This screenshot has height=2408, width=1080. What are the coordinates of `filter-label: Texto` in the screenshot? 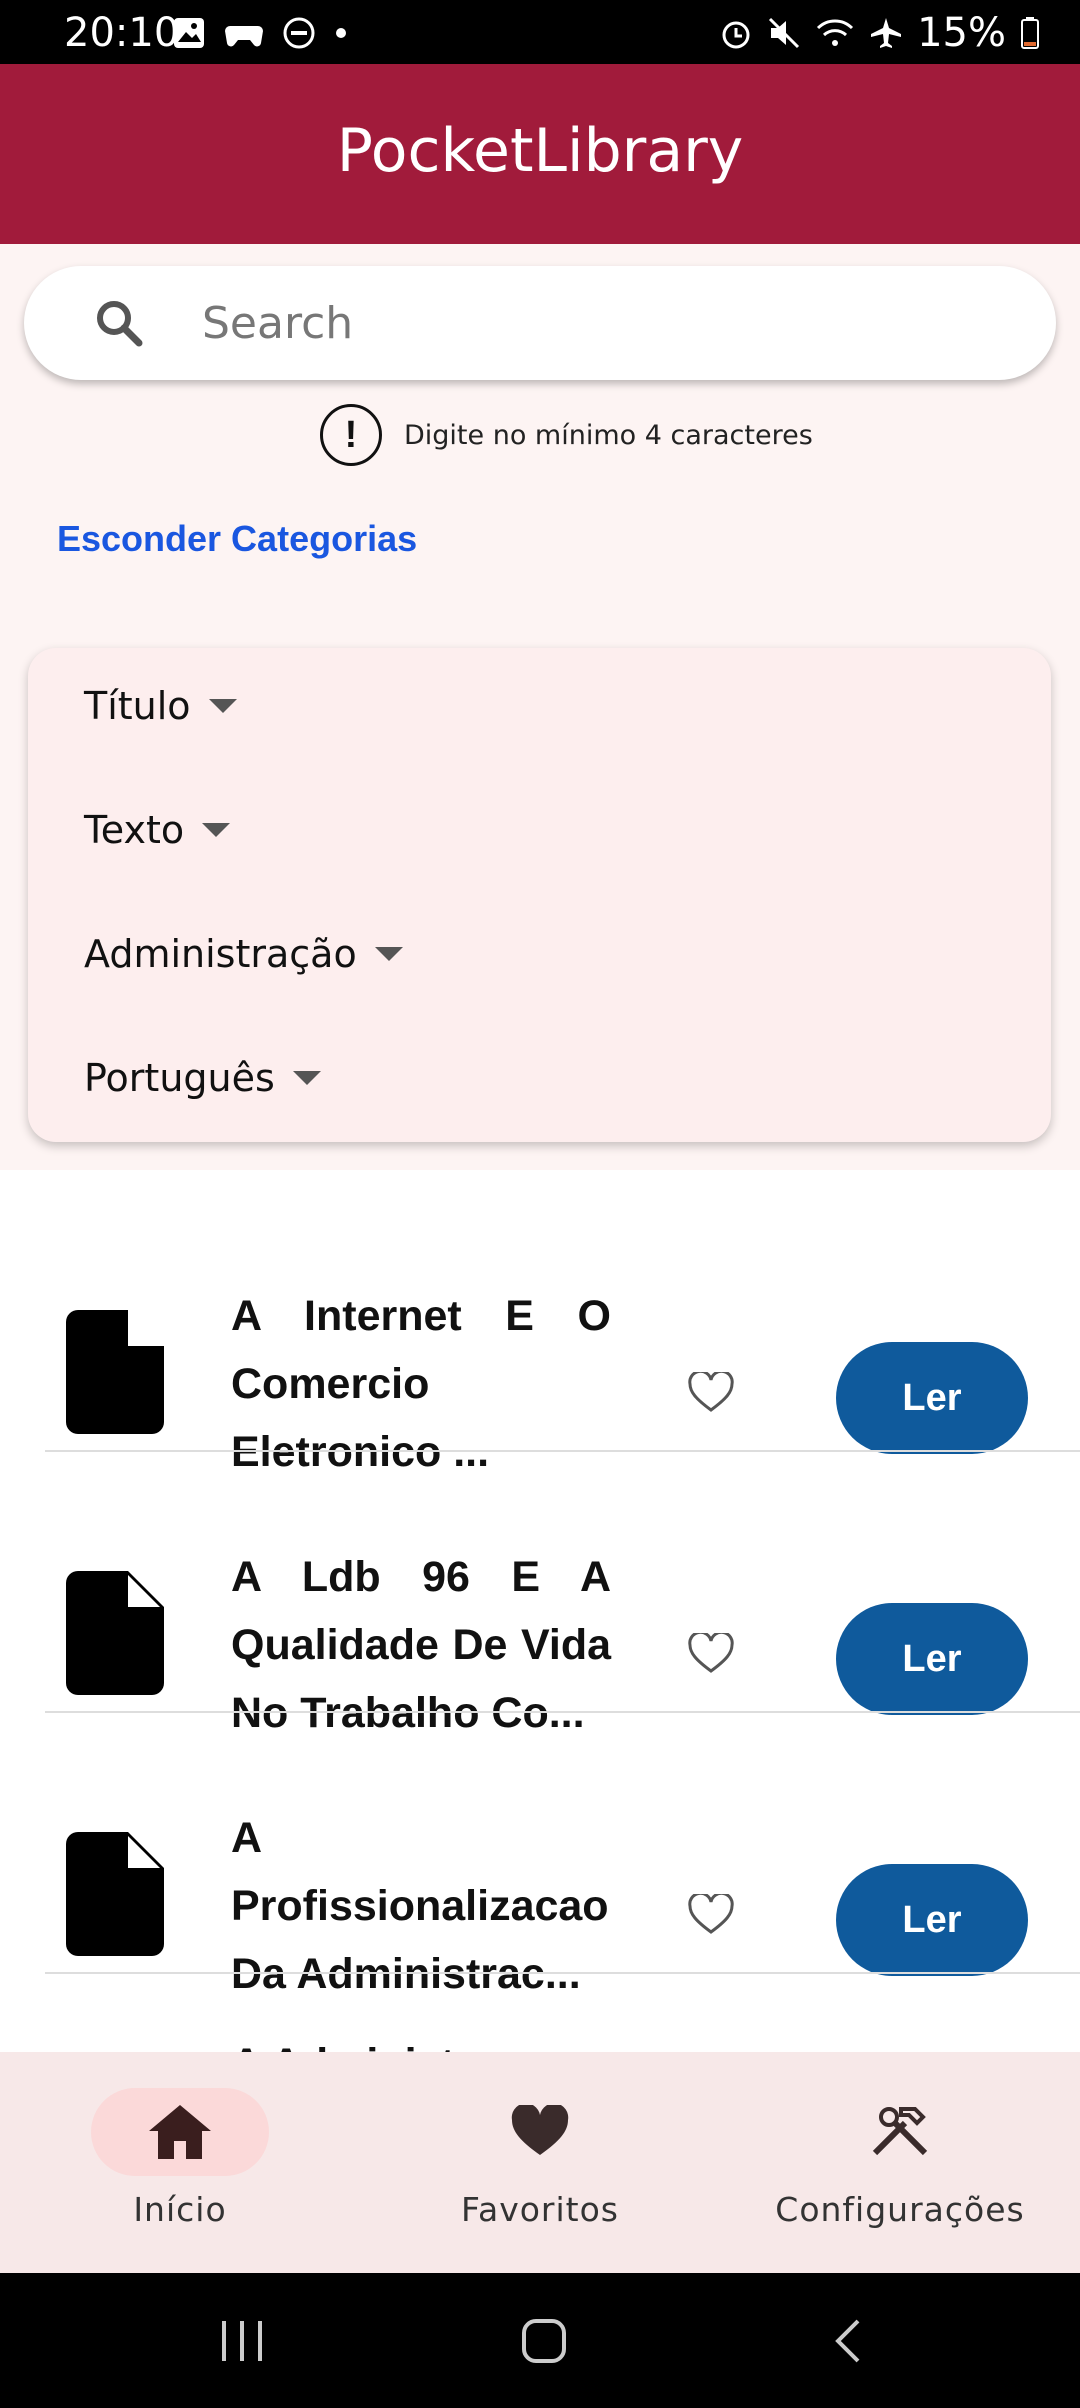 It's located at (134, 830).